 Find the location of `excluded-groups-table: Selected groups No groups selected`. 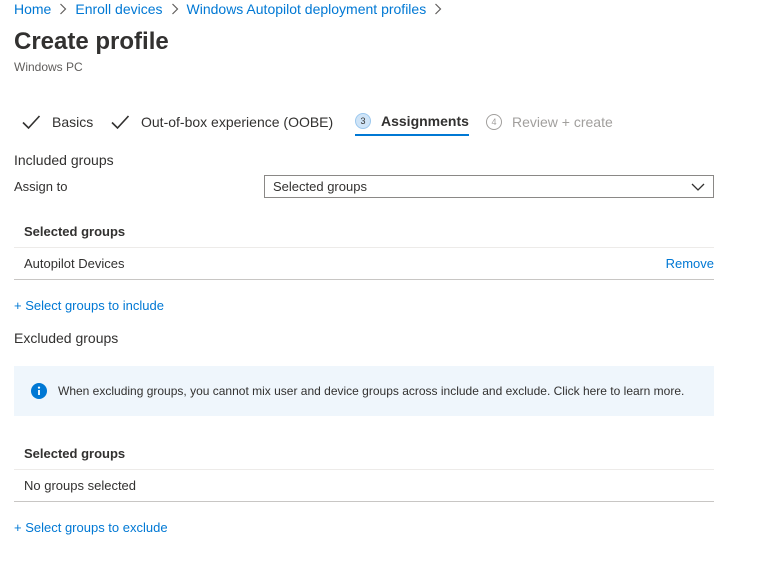

excluded-groups-table: Selected groups No groups selected is located at coordinates (364, 470).